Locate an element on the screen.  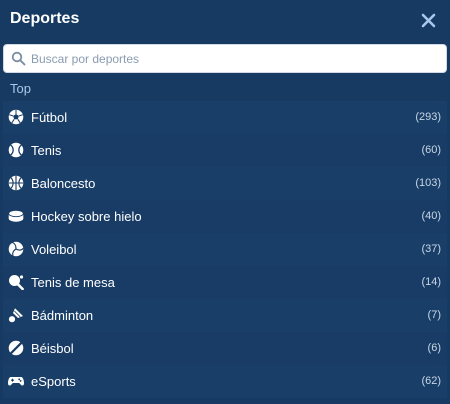
sport-row-voleibol: Voleibol (37) is located at coordinates (225, 249).